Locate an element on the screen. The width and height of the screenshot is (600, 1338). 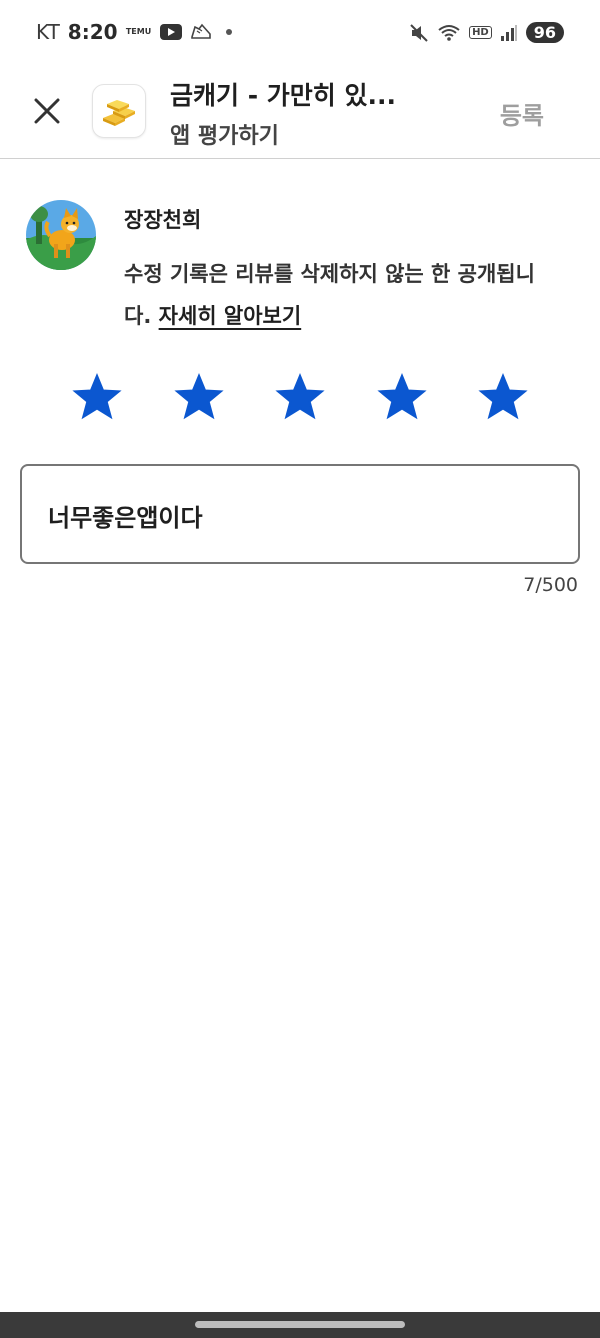
star-4-icon is located at coordinates (402, 397).